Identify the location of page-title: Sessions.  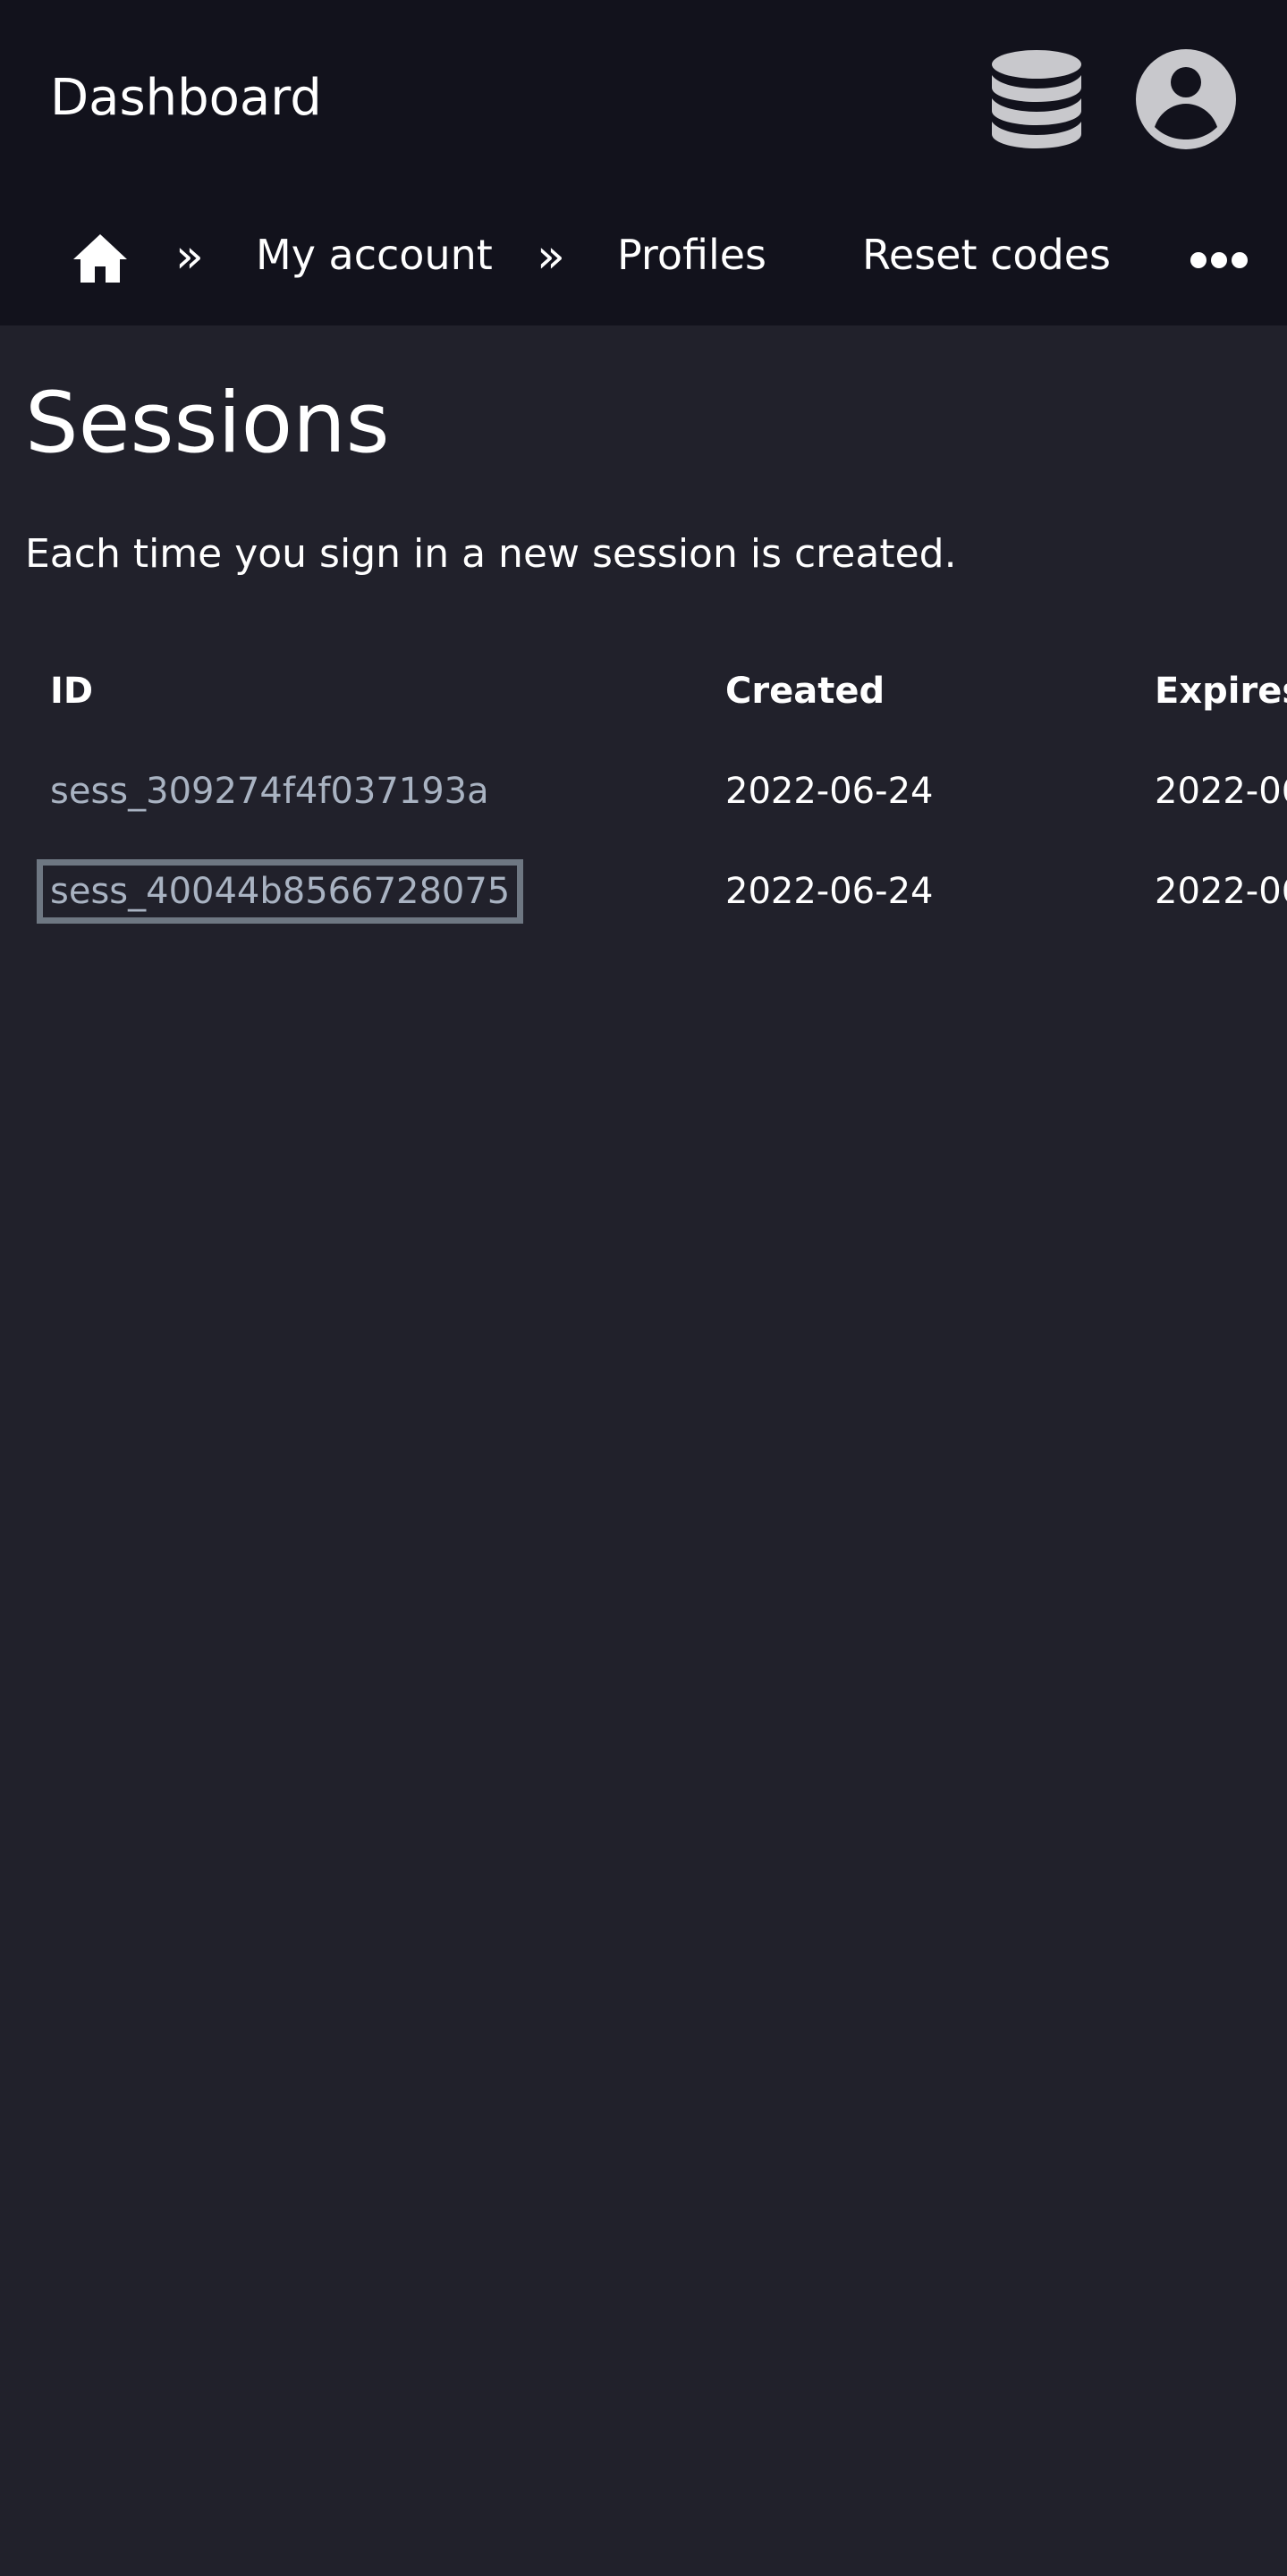
(207, 423).